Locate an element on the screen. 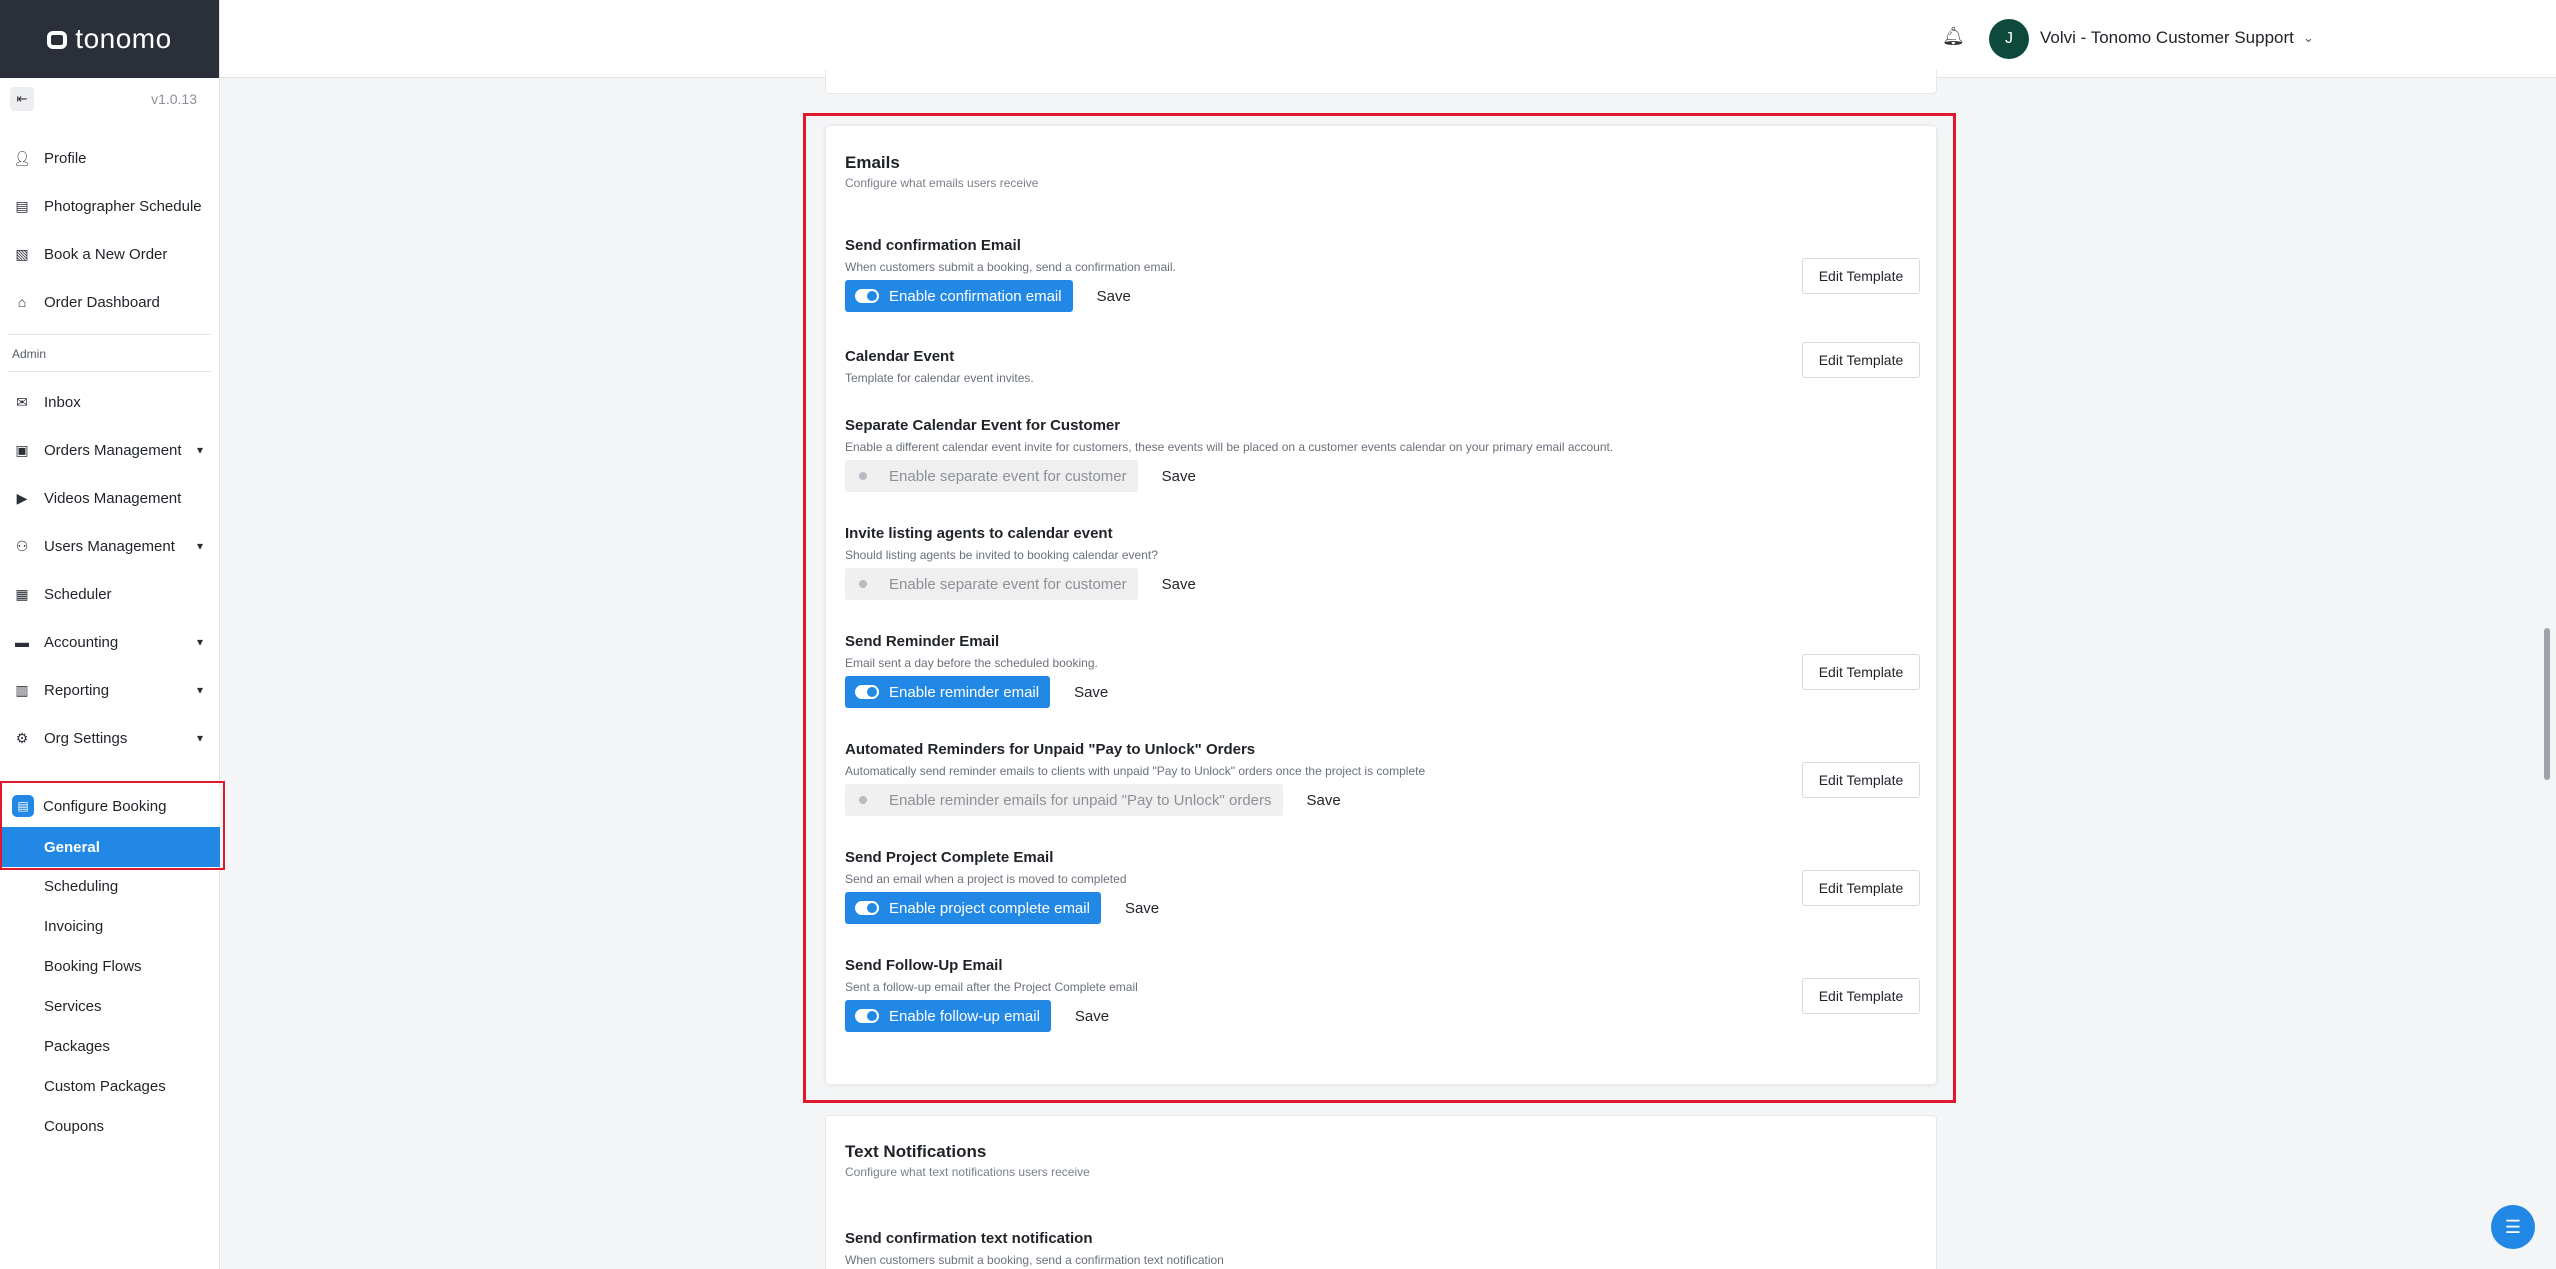  sidebar-item-scheduler: ▦ Scheduler is located at coordinates (109, 594).